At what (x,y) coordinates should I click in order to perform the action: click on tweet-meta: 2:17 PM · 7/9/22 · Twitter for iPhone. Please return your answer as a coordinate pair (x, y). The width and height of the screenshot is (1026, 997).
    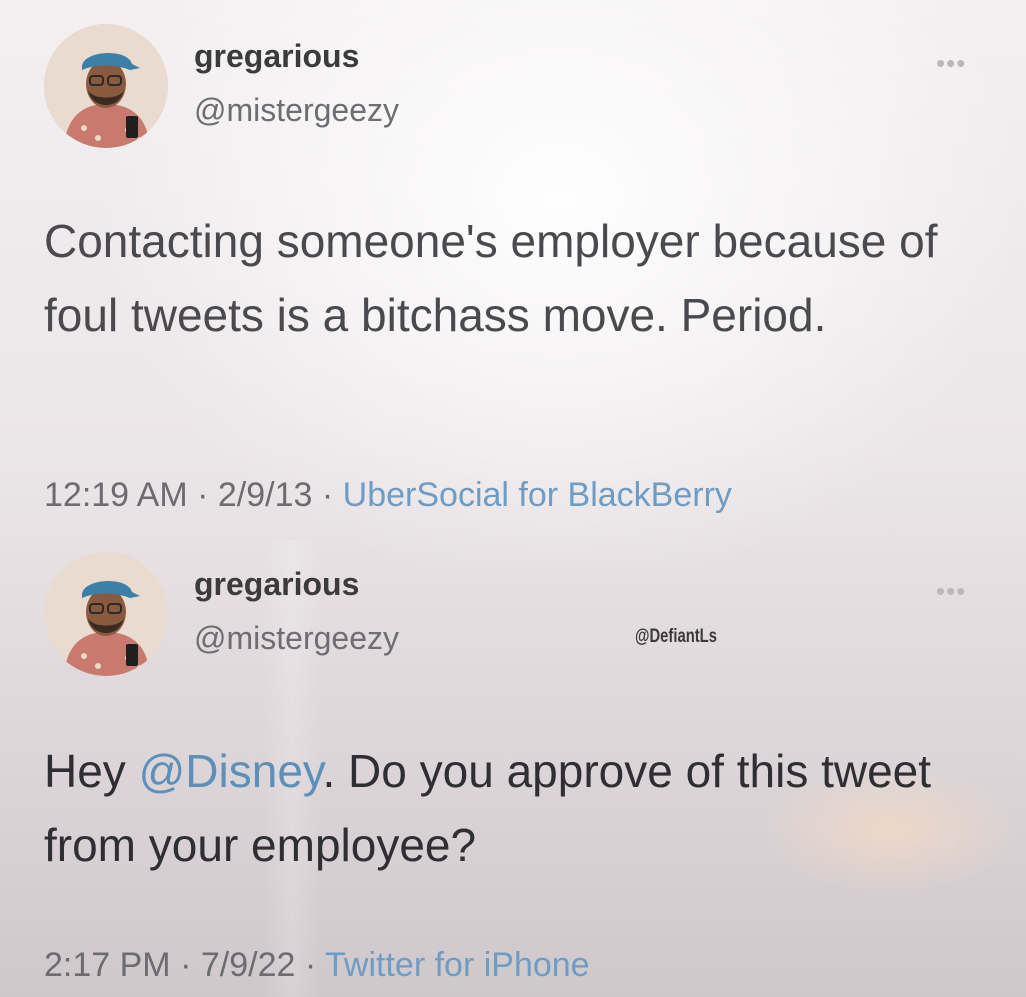
    Looking at the image, I should click on (317, 965).